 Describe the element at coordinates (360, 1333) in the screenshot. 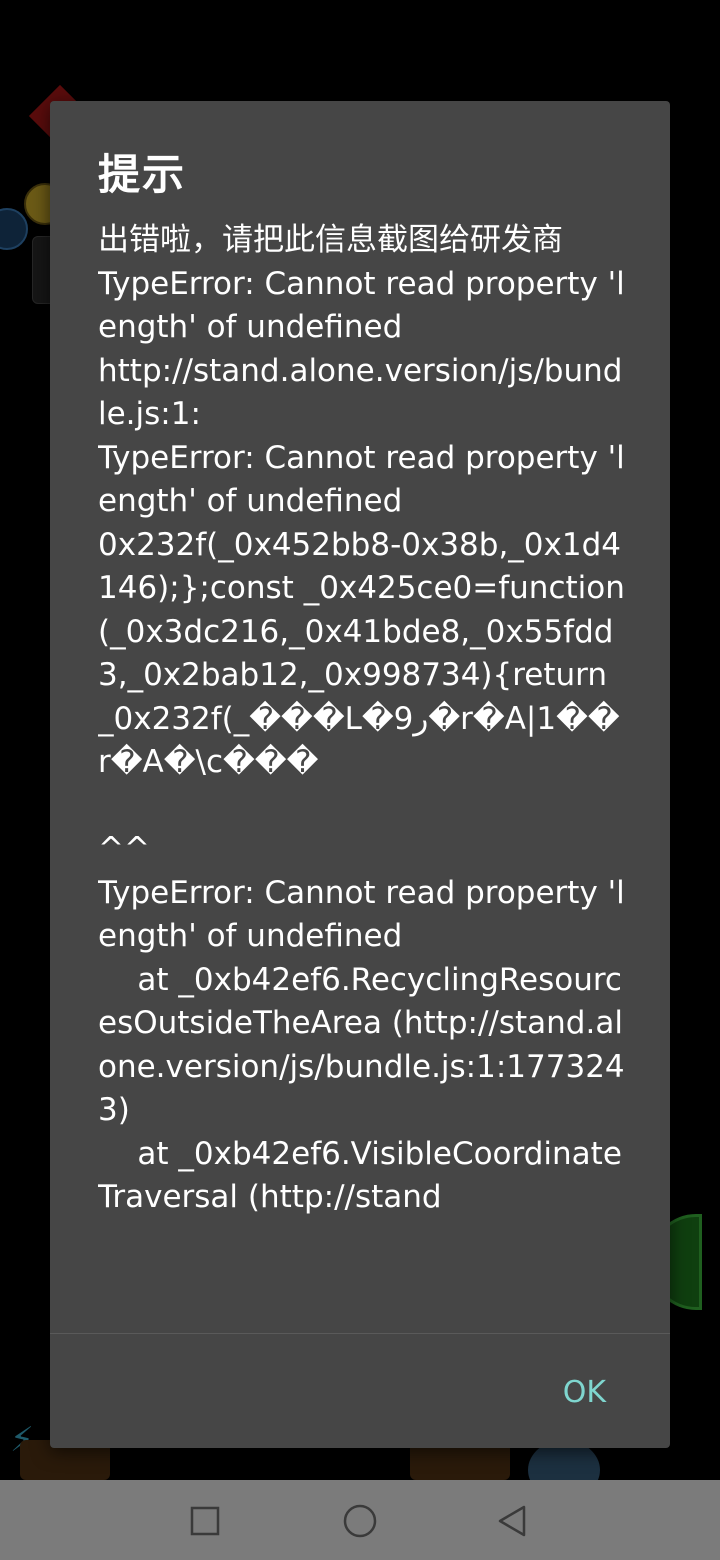

I see `dialog-divider` at that location.